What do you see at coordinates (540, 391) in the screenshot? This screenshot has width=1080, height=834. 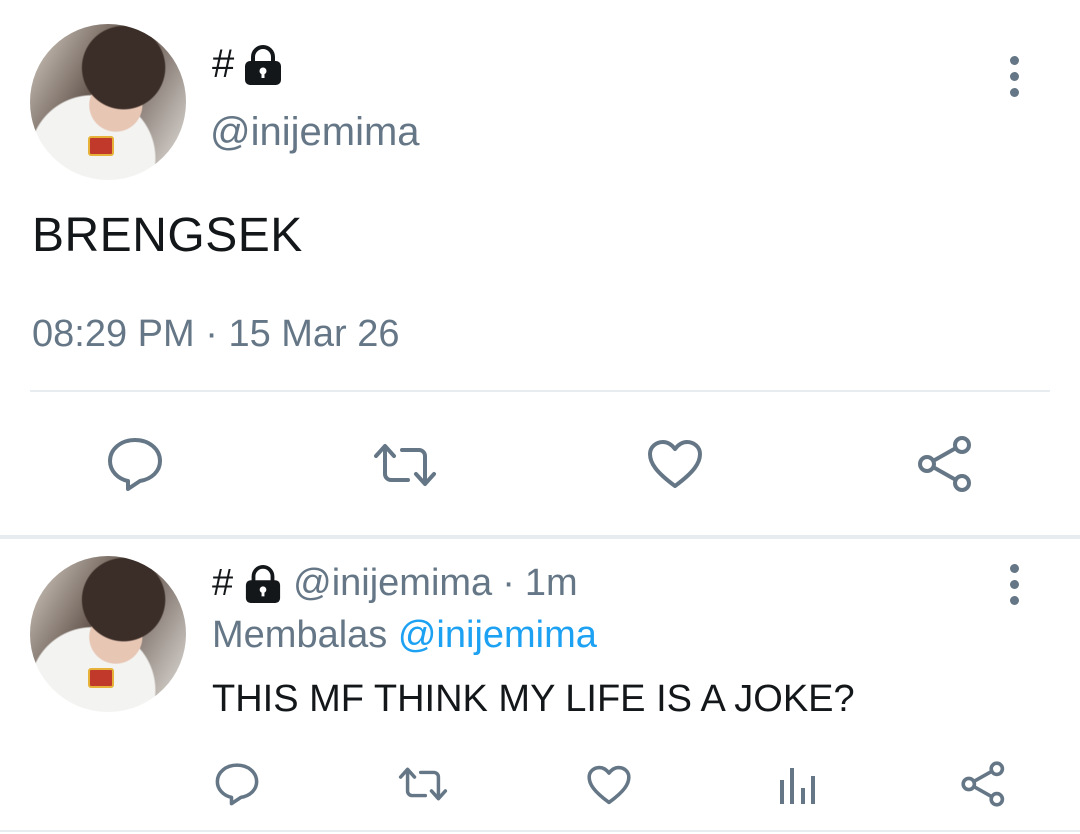 I see `divider` at bounding box center [540, 391].